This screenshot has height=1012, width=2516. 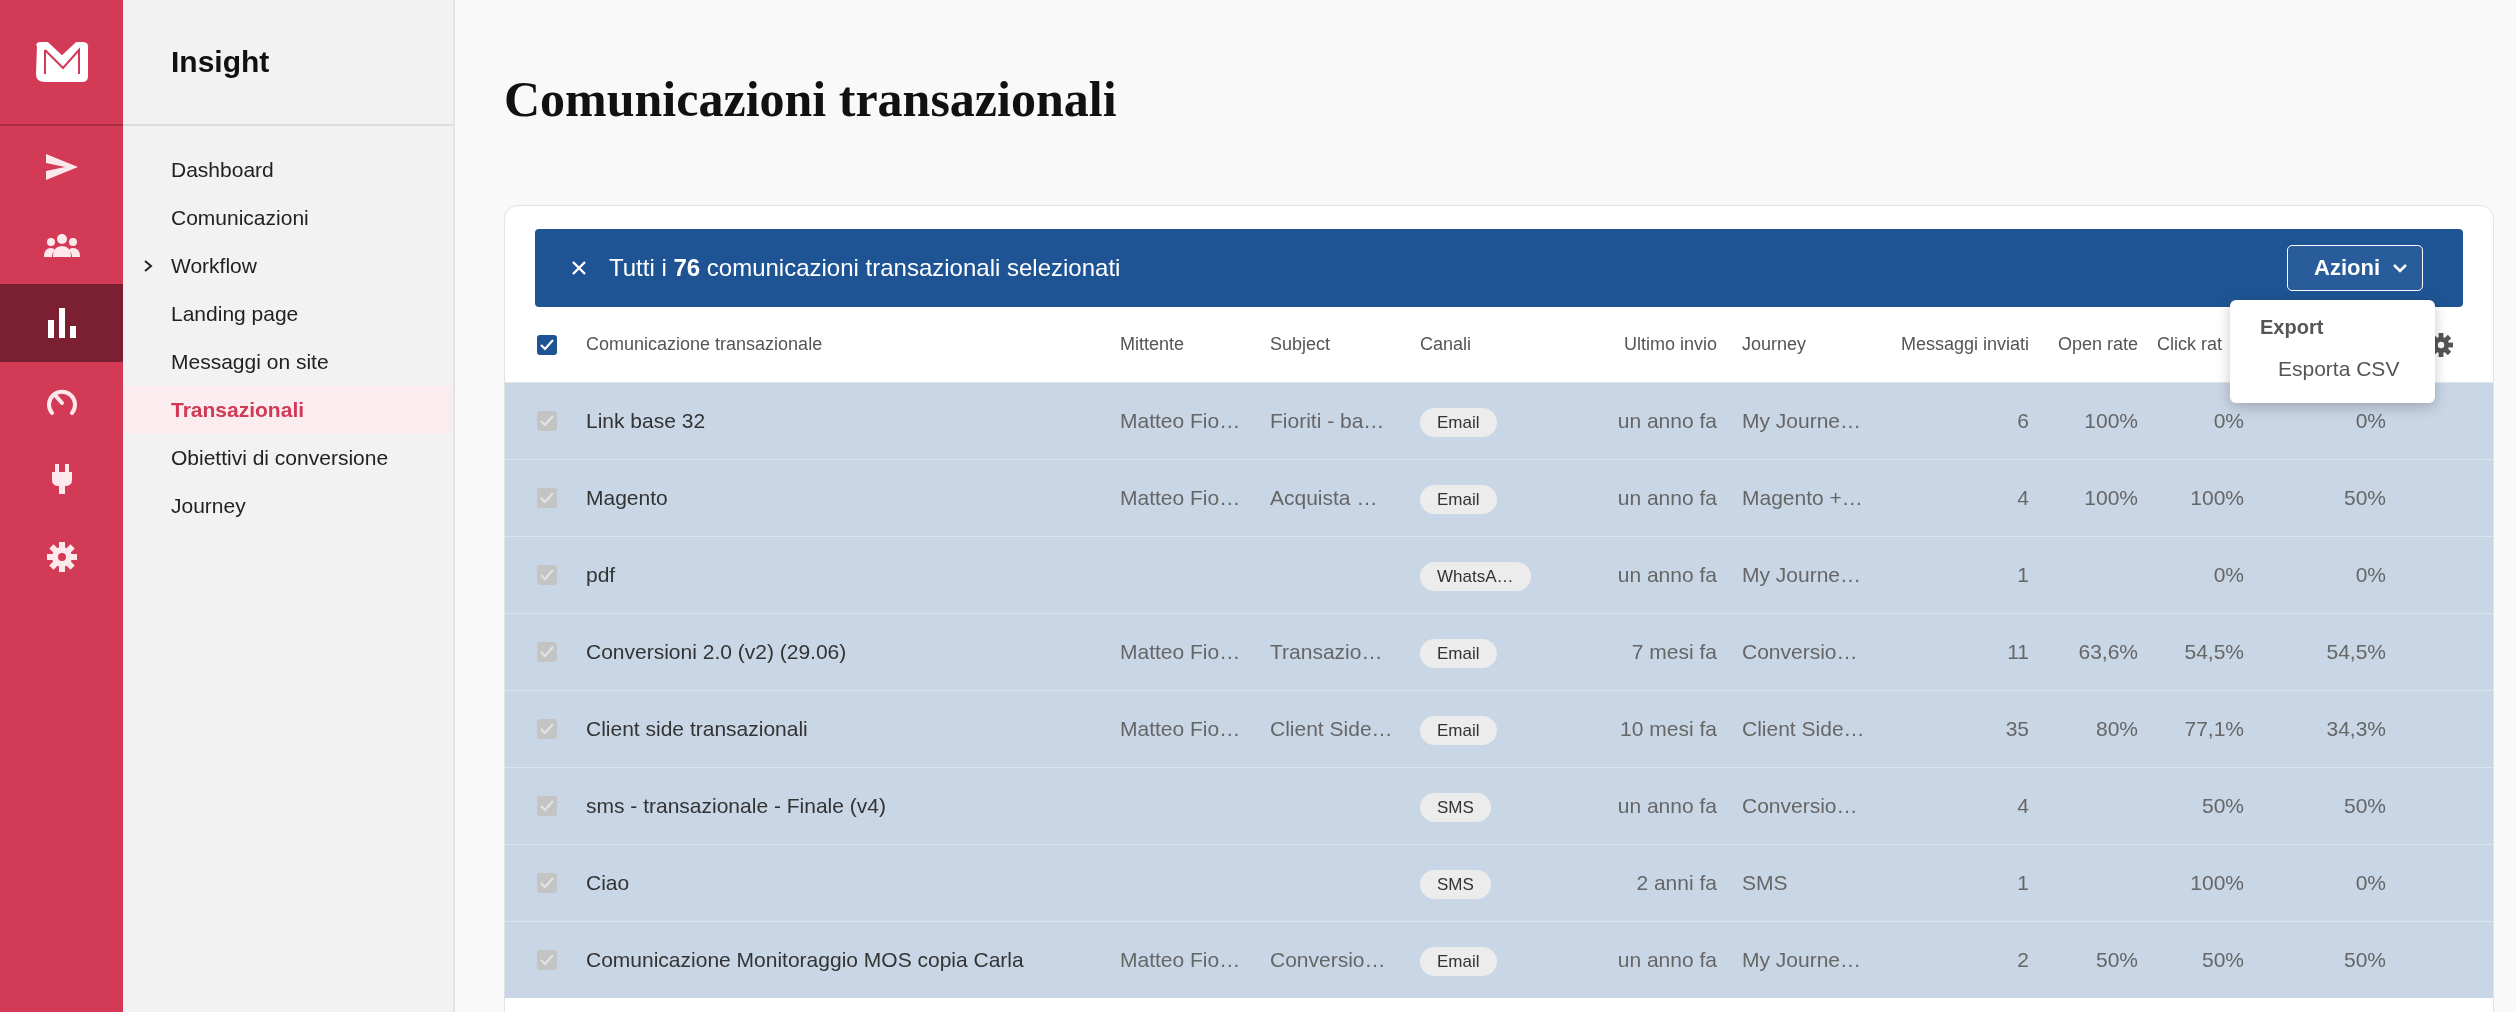 I want to click on menu-section-title: Export, so click(x=2292, y=327).